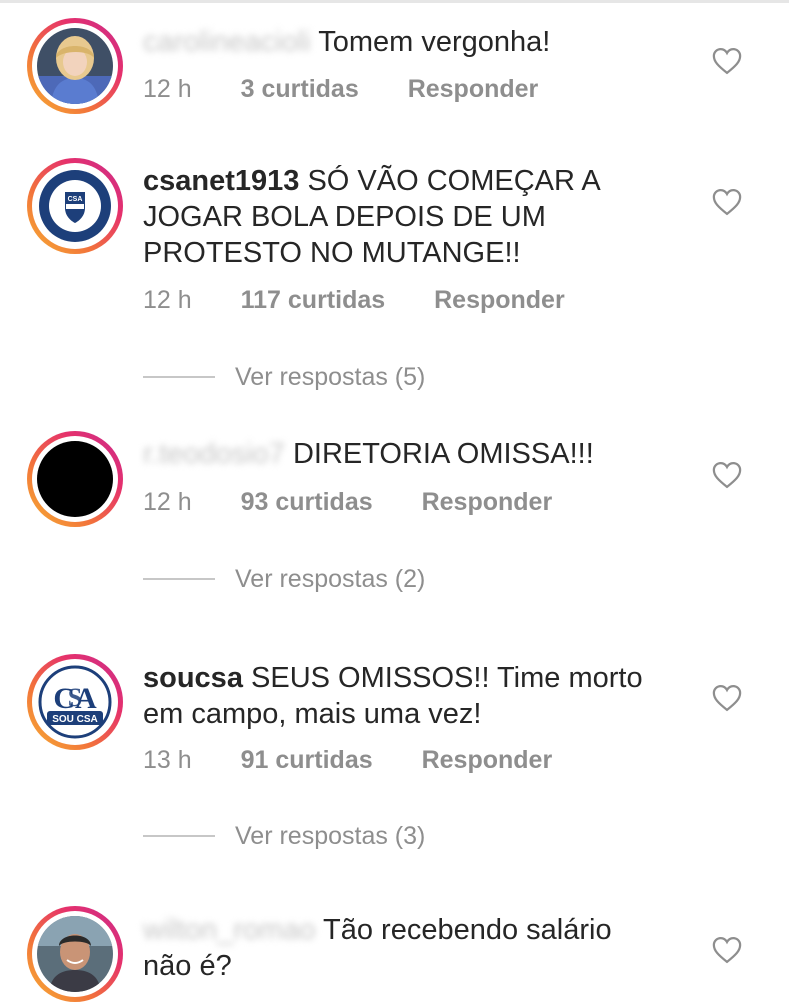 The image size is (789, 1002). I want to click on view-replies-label: Ver respostas (2), so click(330, 579).